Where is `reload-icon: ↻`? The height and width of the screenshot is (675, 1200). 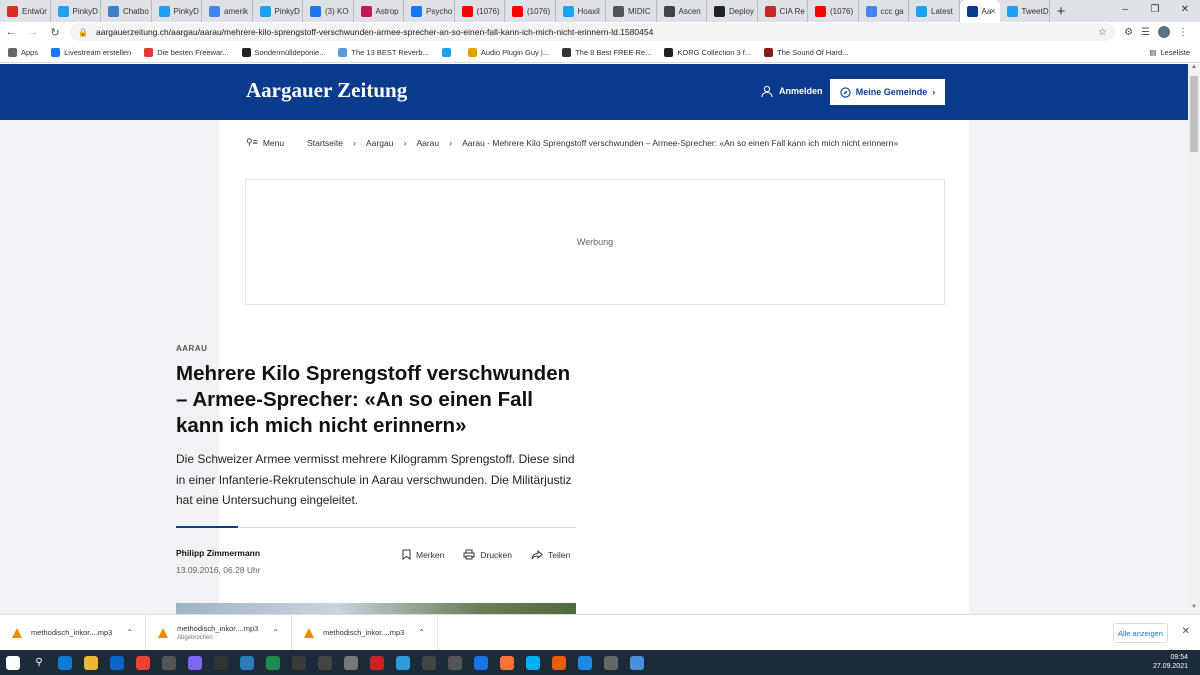
reload-icon: ↻ is located at coordinates (55, 32).